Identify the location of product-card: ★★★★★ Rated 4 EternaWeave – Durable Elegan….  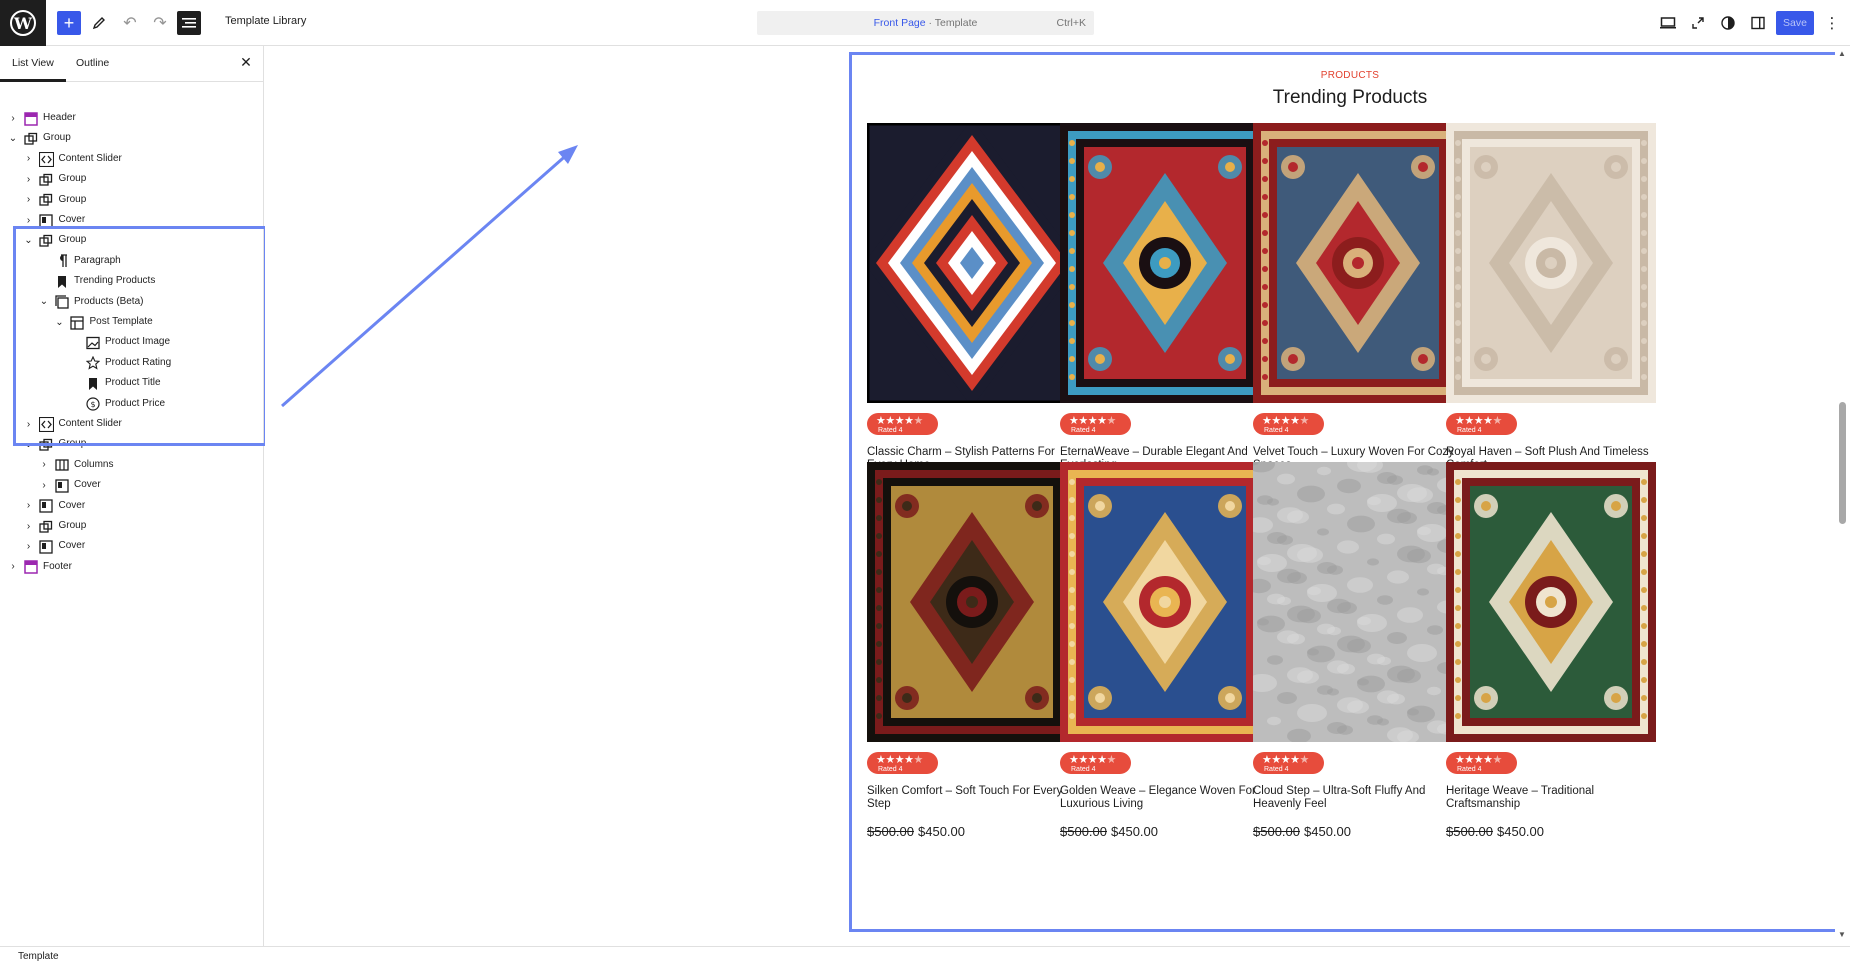
(1165, 313).